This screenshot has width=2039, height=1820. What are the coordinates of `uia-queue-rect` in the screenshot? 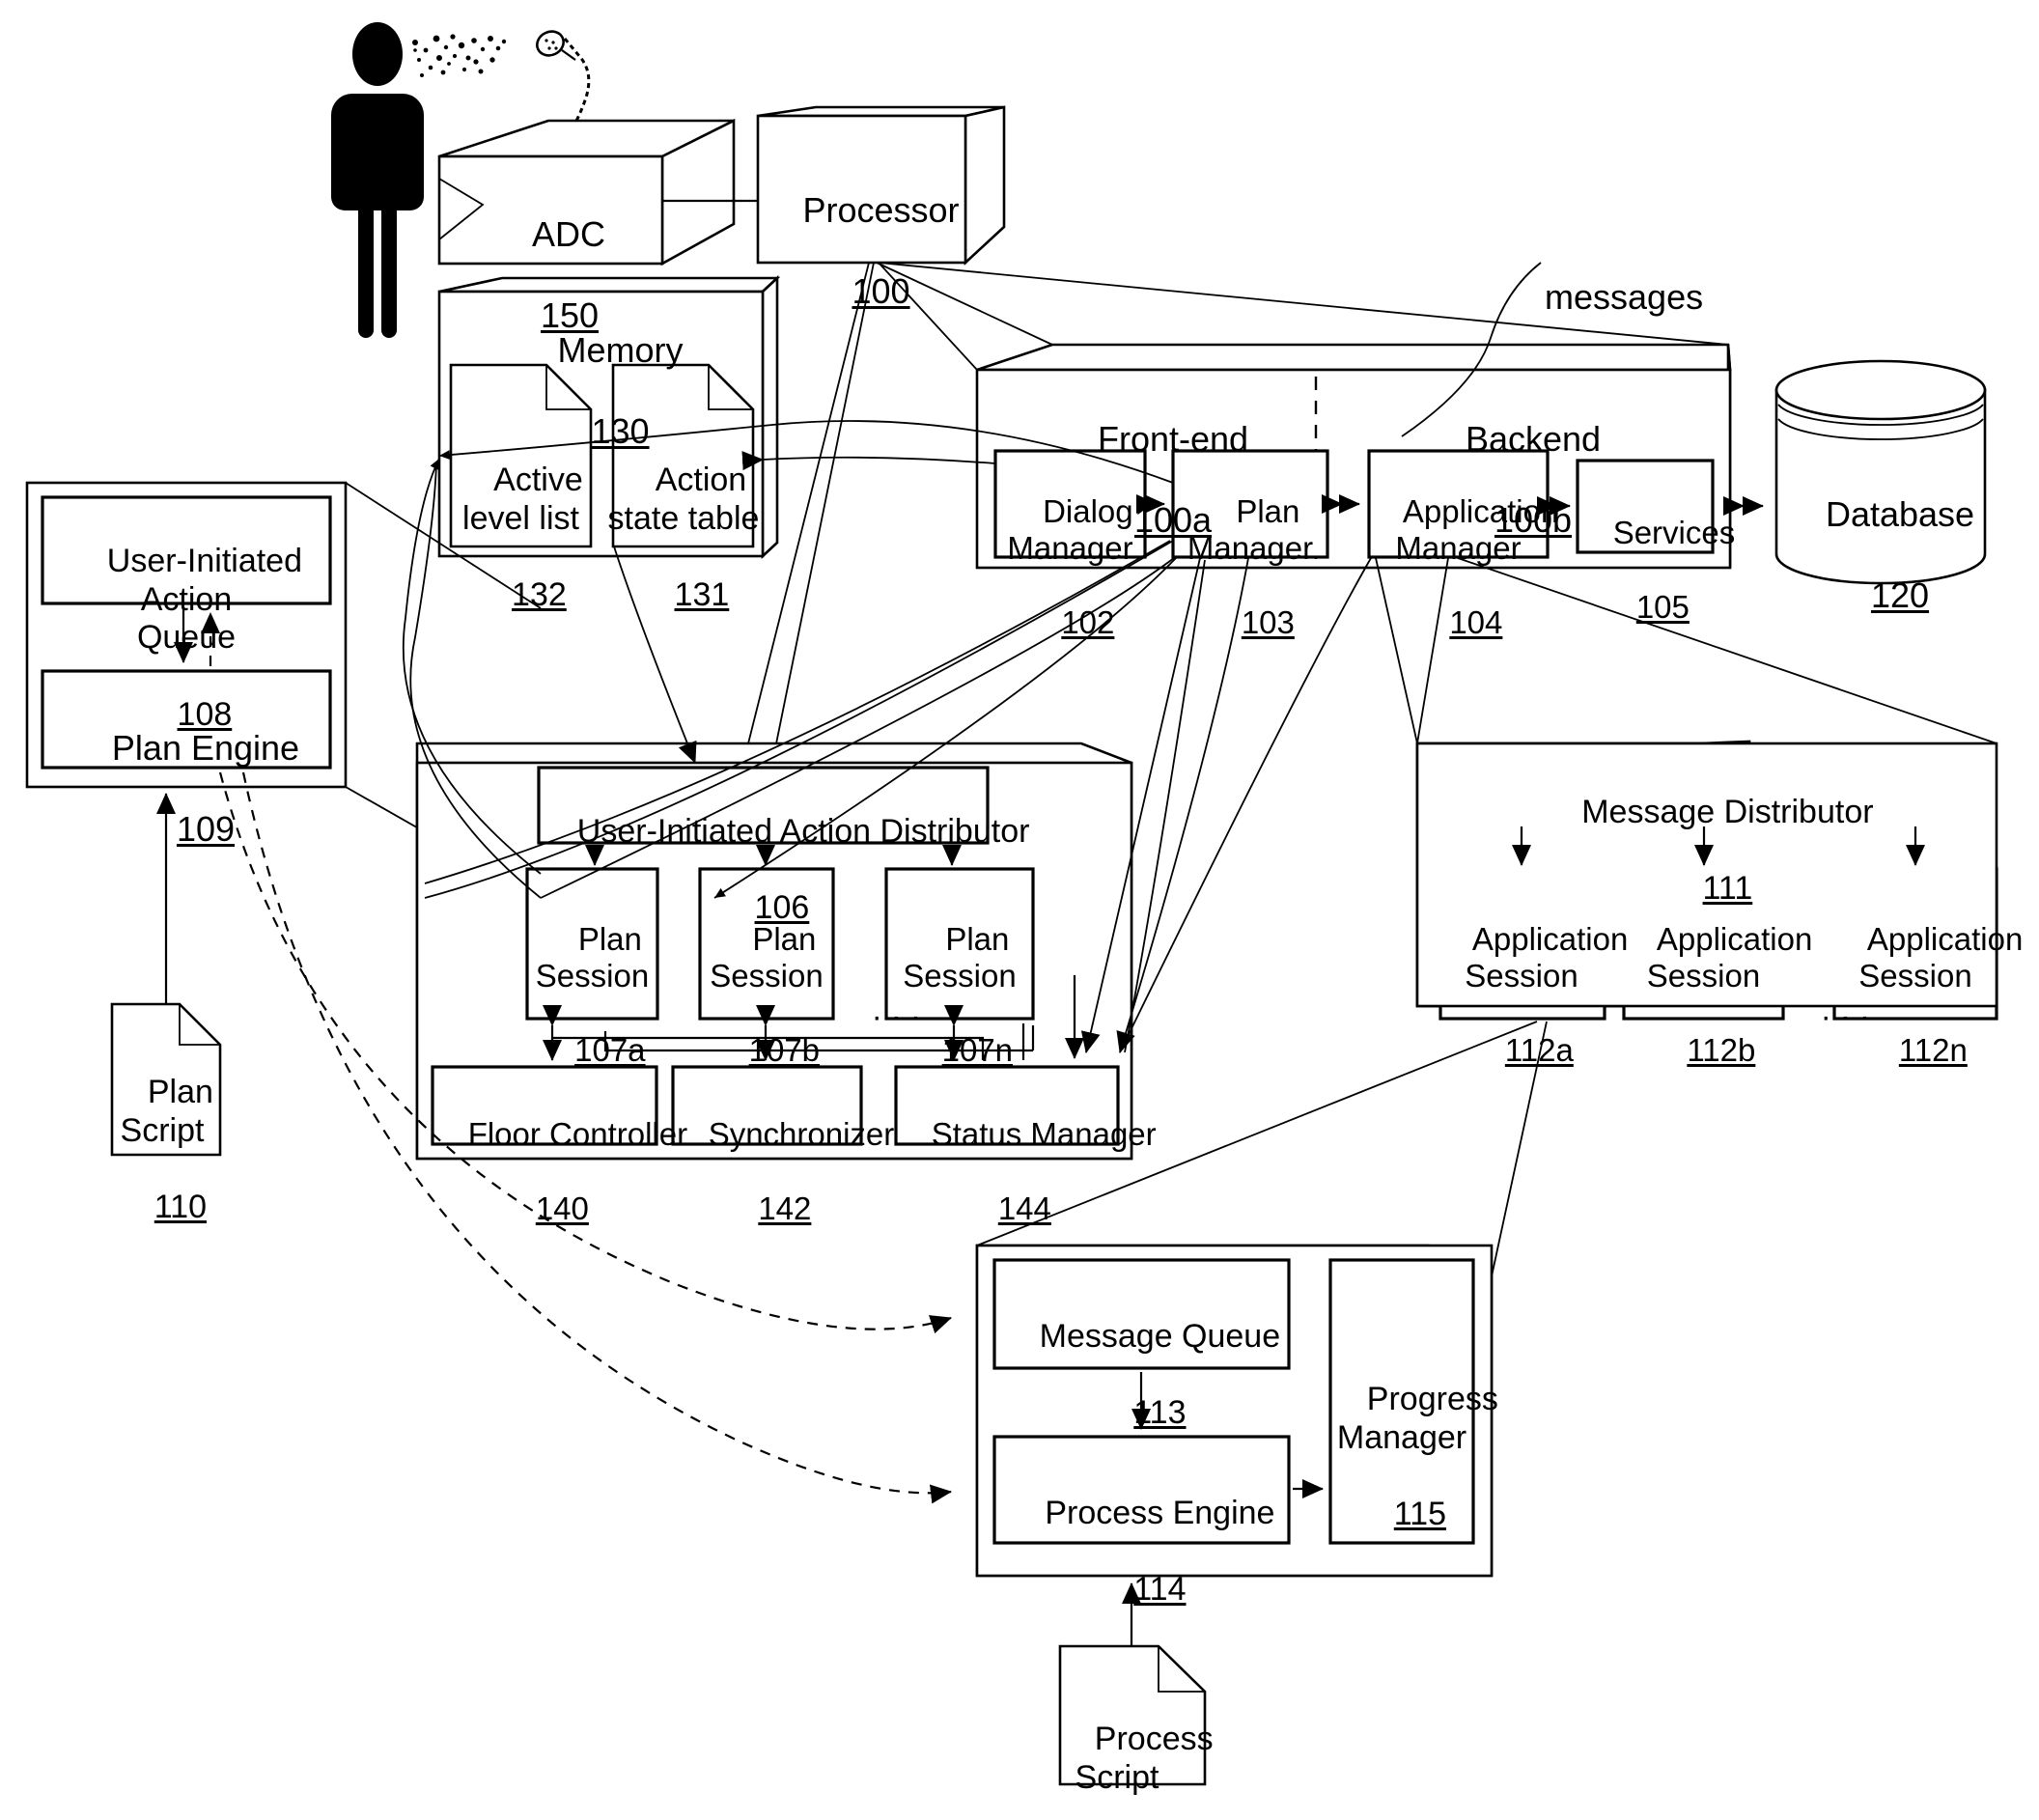 It's located at (186, 550).